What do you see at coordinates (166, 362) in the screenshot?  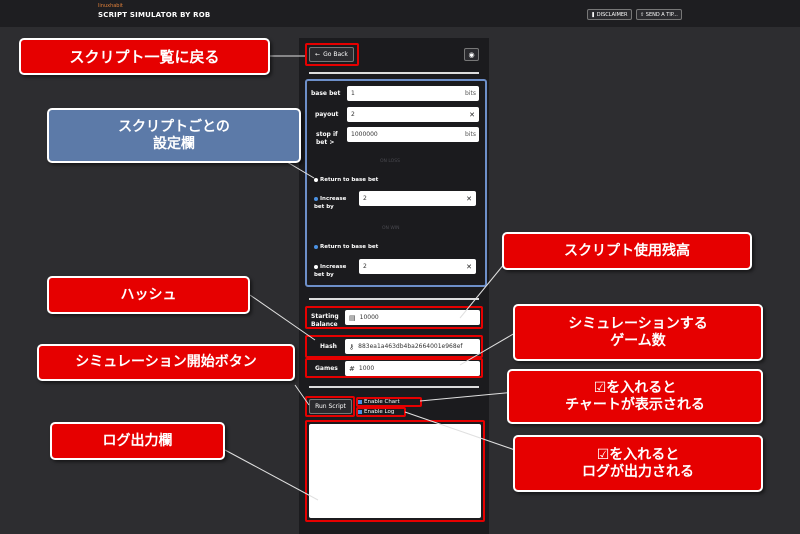 I see `callout-start-button: シミュレーション開始ボタン` at bounding box center [166, 362].